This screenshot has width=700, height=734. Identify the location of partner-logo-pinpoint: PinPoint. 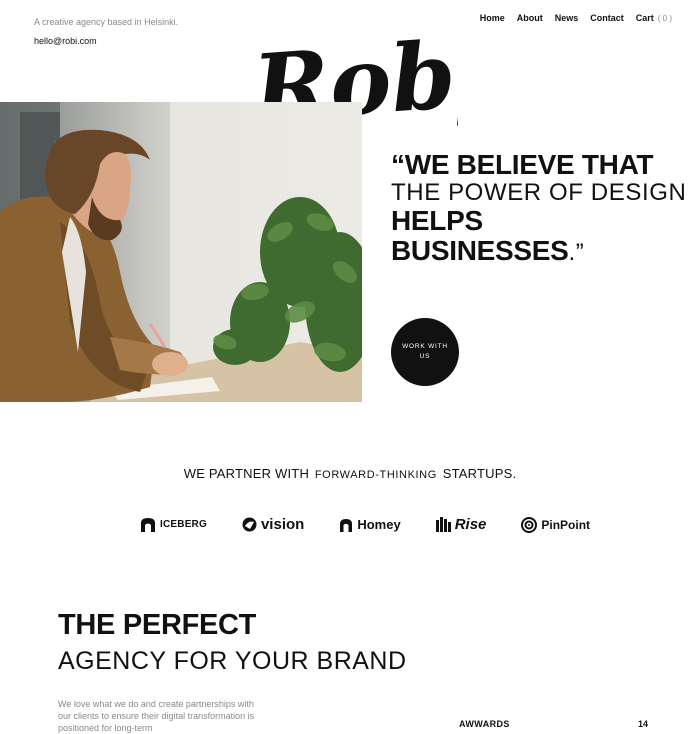
(556, 524).